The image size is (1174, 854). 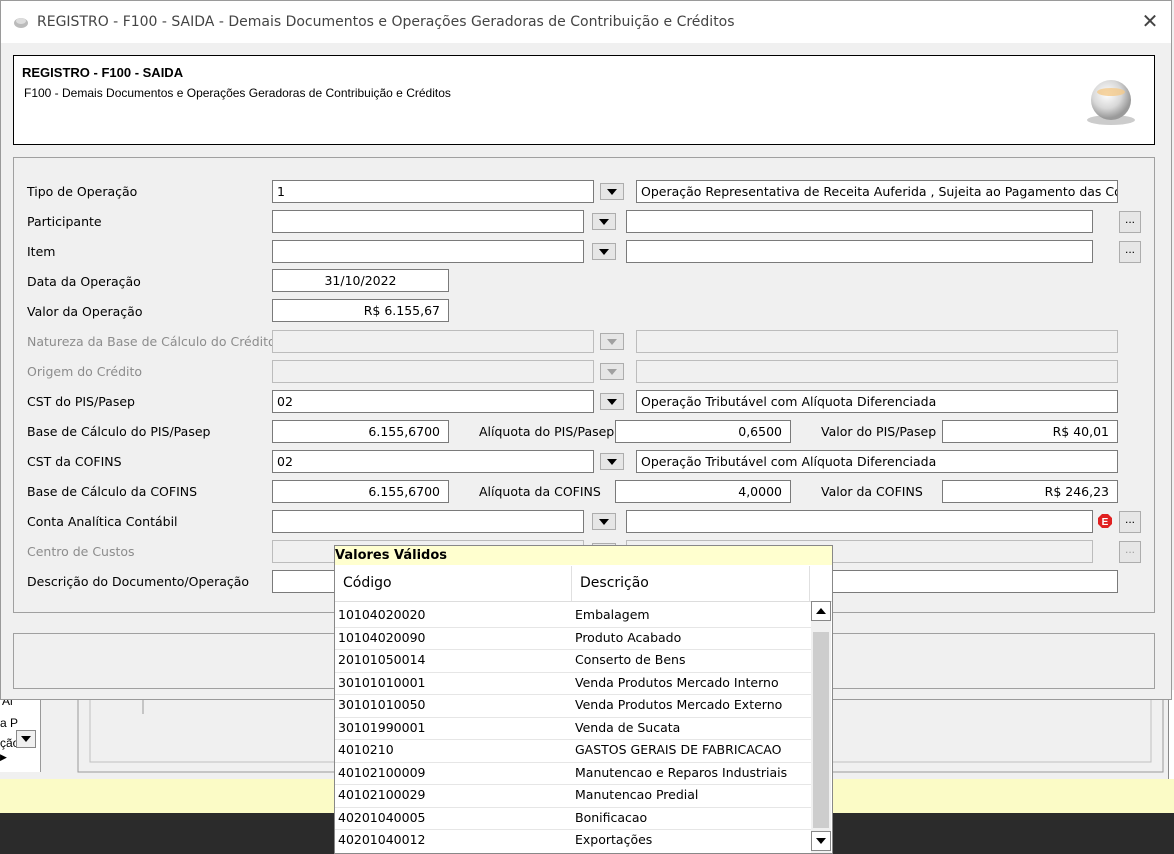 What do you see at coordinates (26, 739) in the screenshot?
I see `chevron-down-icon` at bounding box center [26, 739].